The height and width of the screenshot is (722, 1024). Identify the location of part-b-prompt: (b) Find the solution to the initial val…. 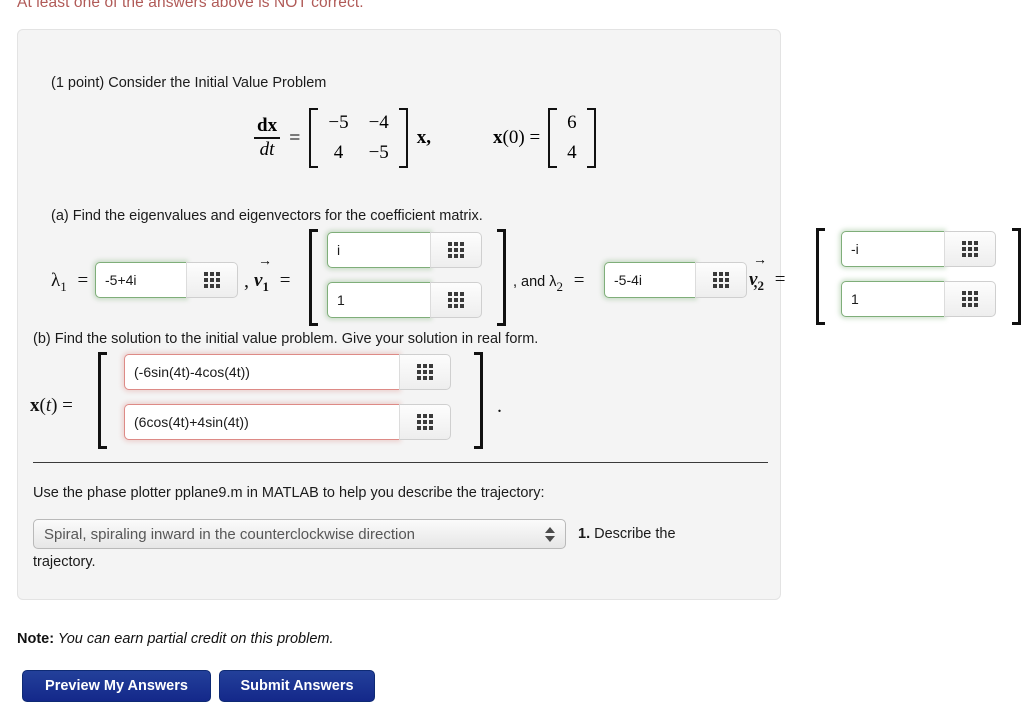
(286, 339).